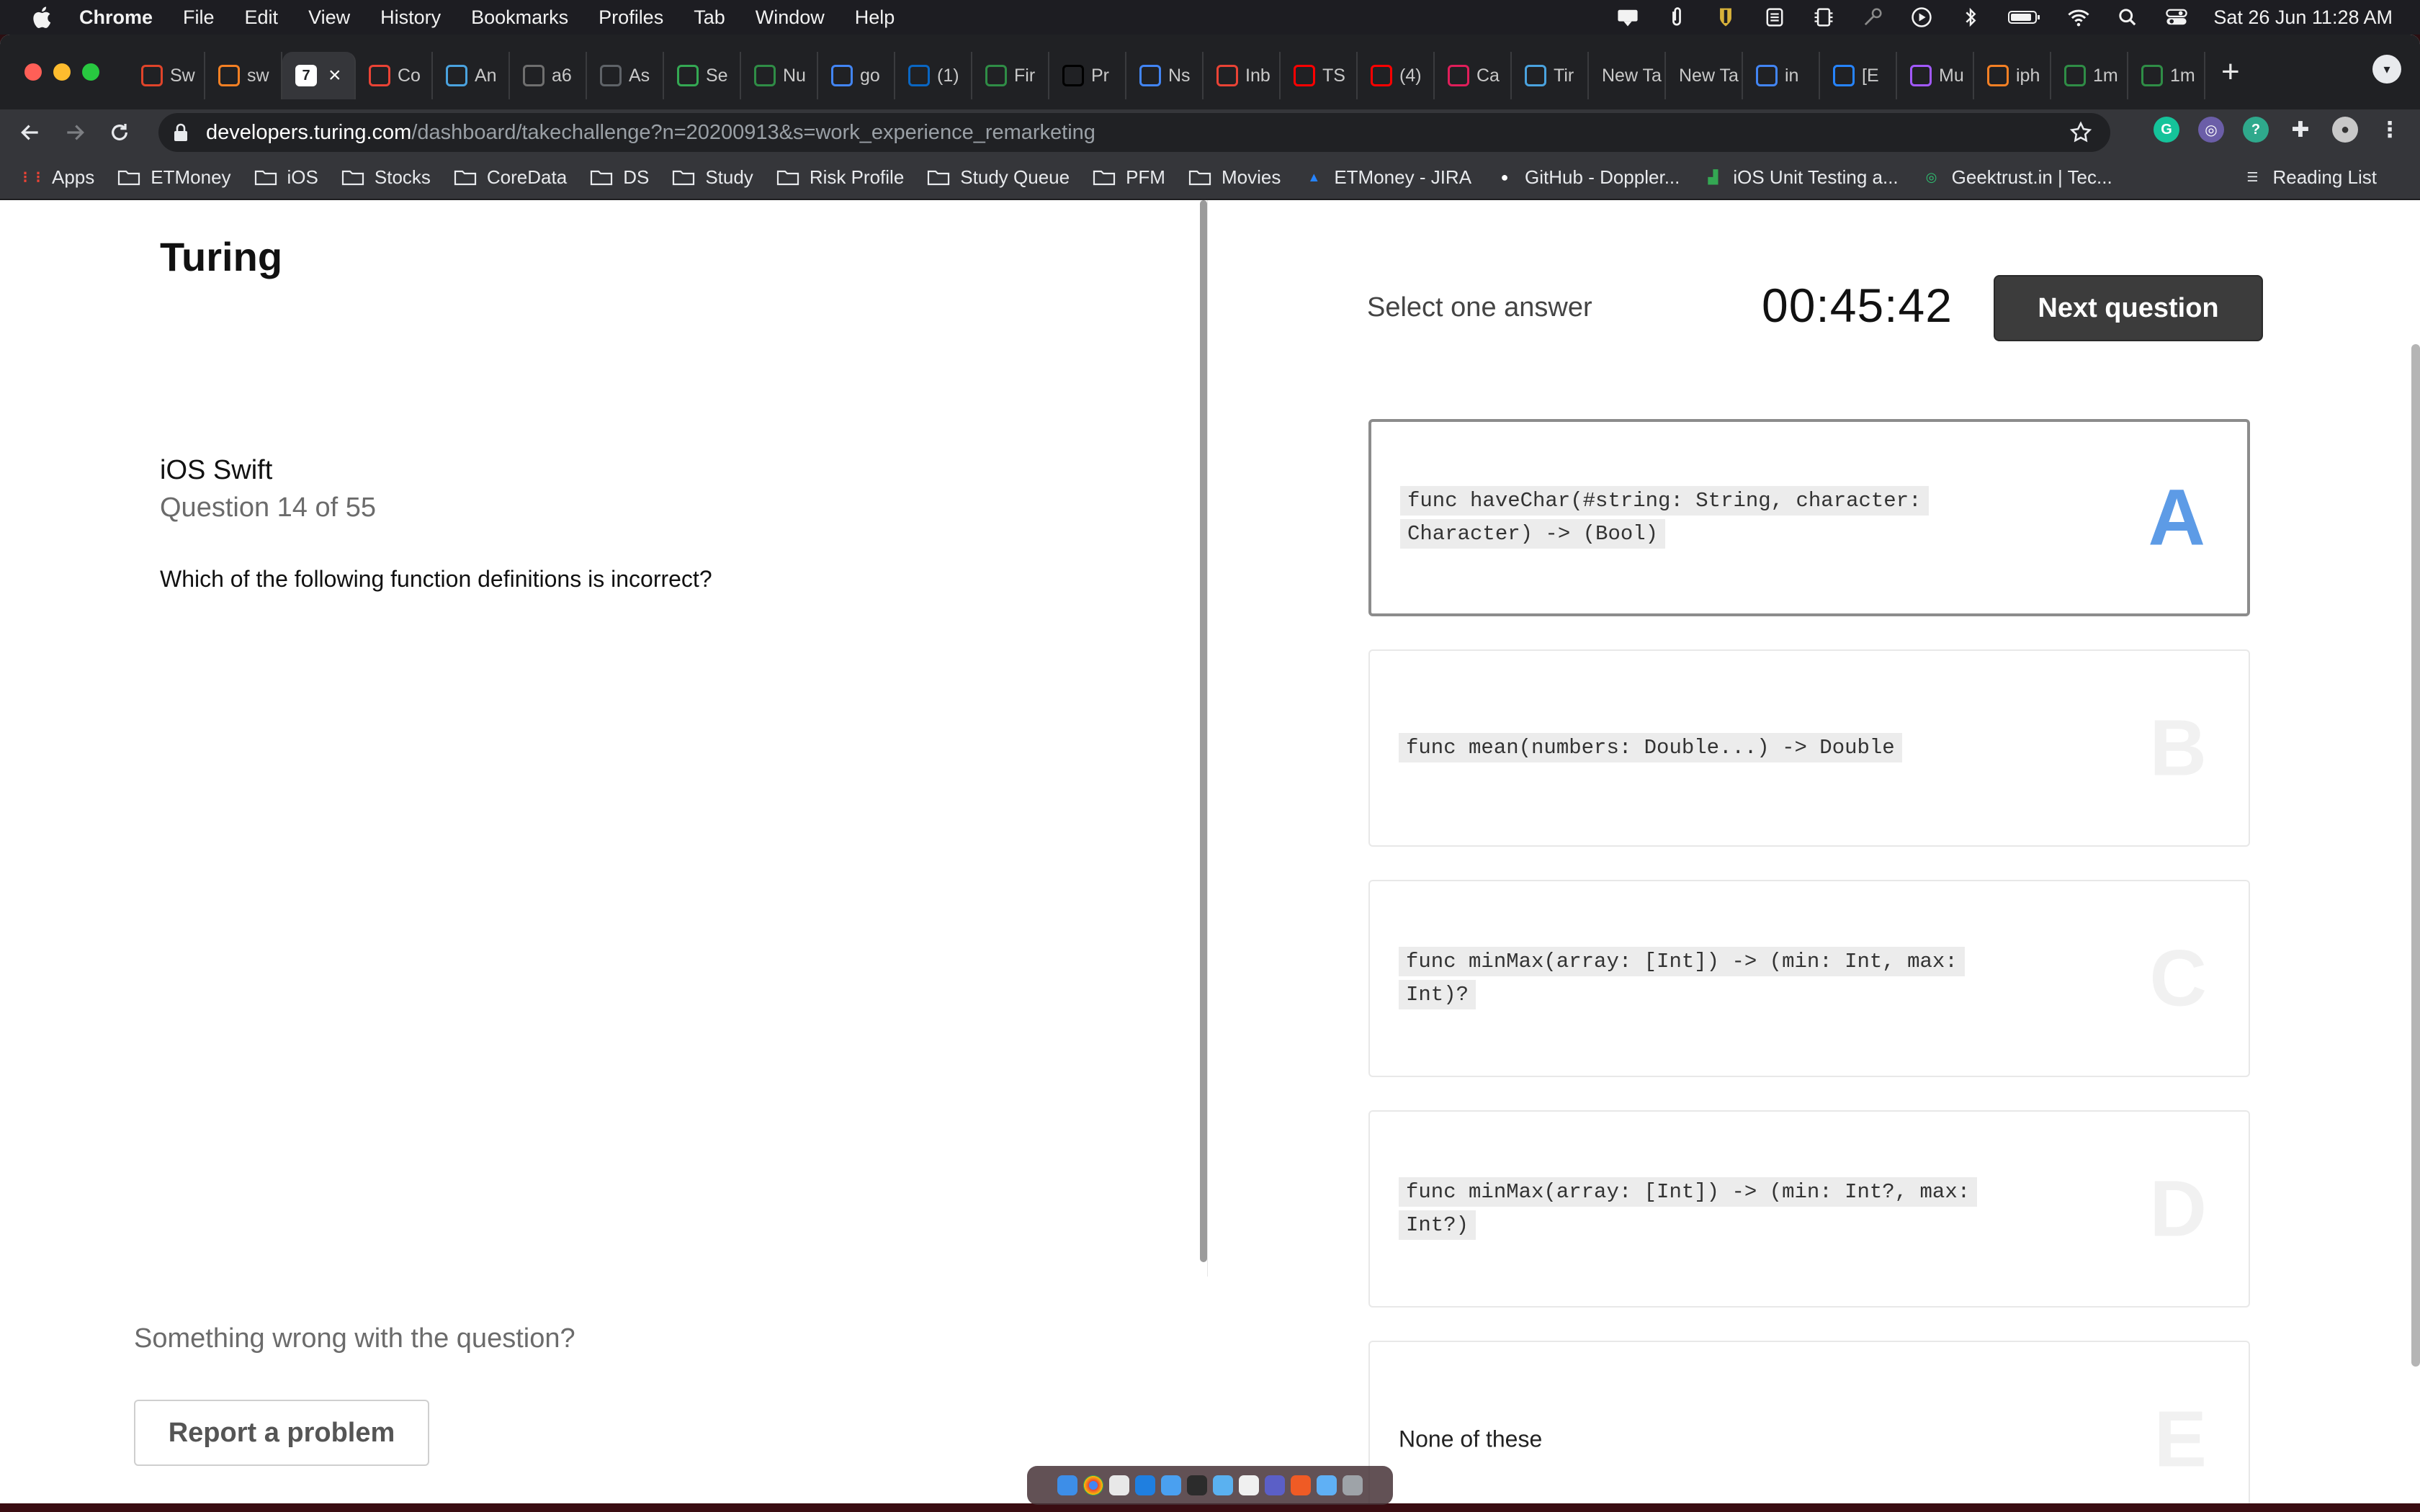  I want to click on notes-icon, so click(1249, 1485).